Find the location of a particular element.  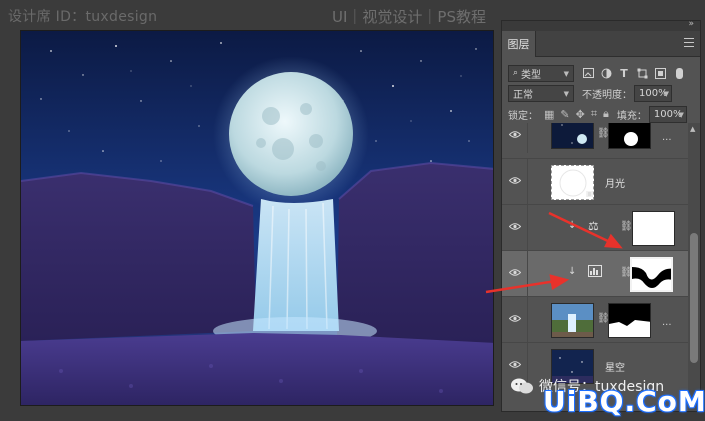

opacity-label: 不透明度： is located at coordinates (607, 95).